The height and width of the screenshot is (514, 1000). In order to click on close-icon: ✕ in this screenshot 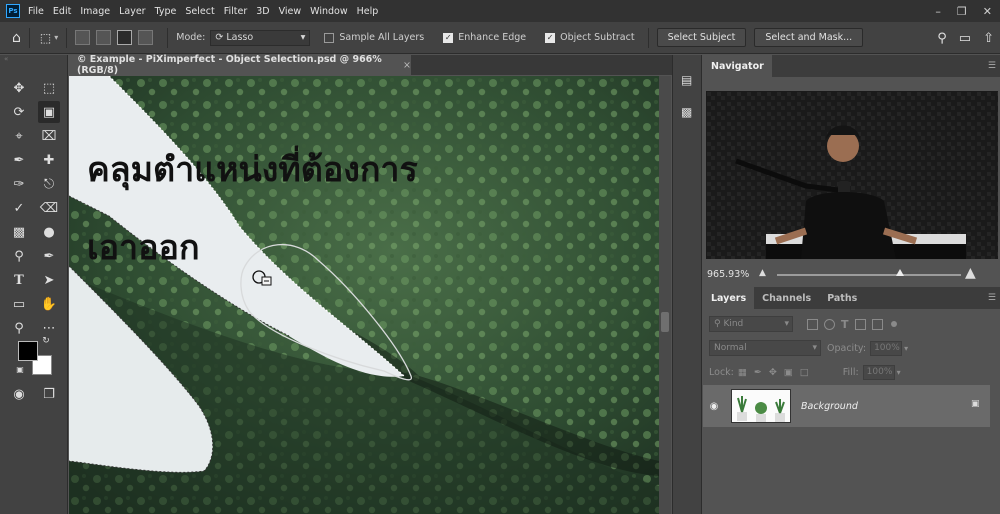, I will do `click(987, 11)`.